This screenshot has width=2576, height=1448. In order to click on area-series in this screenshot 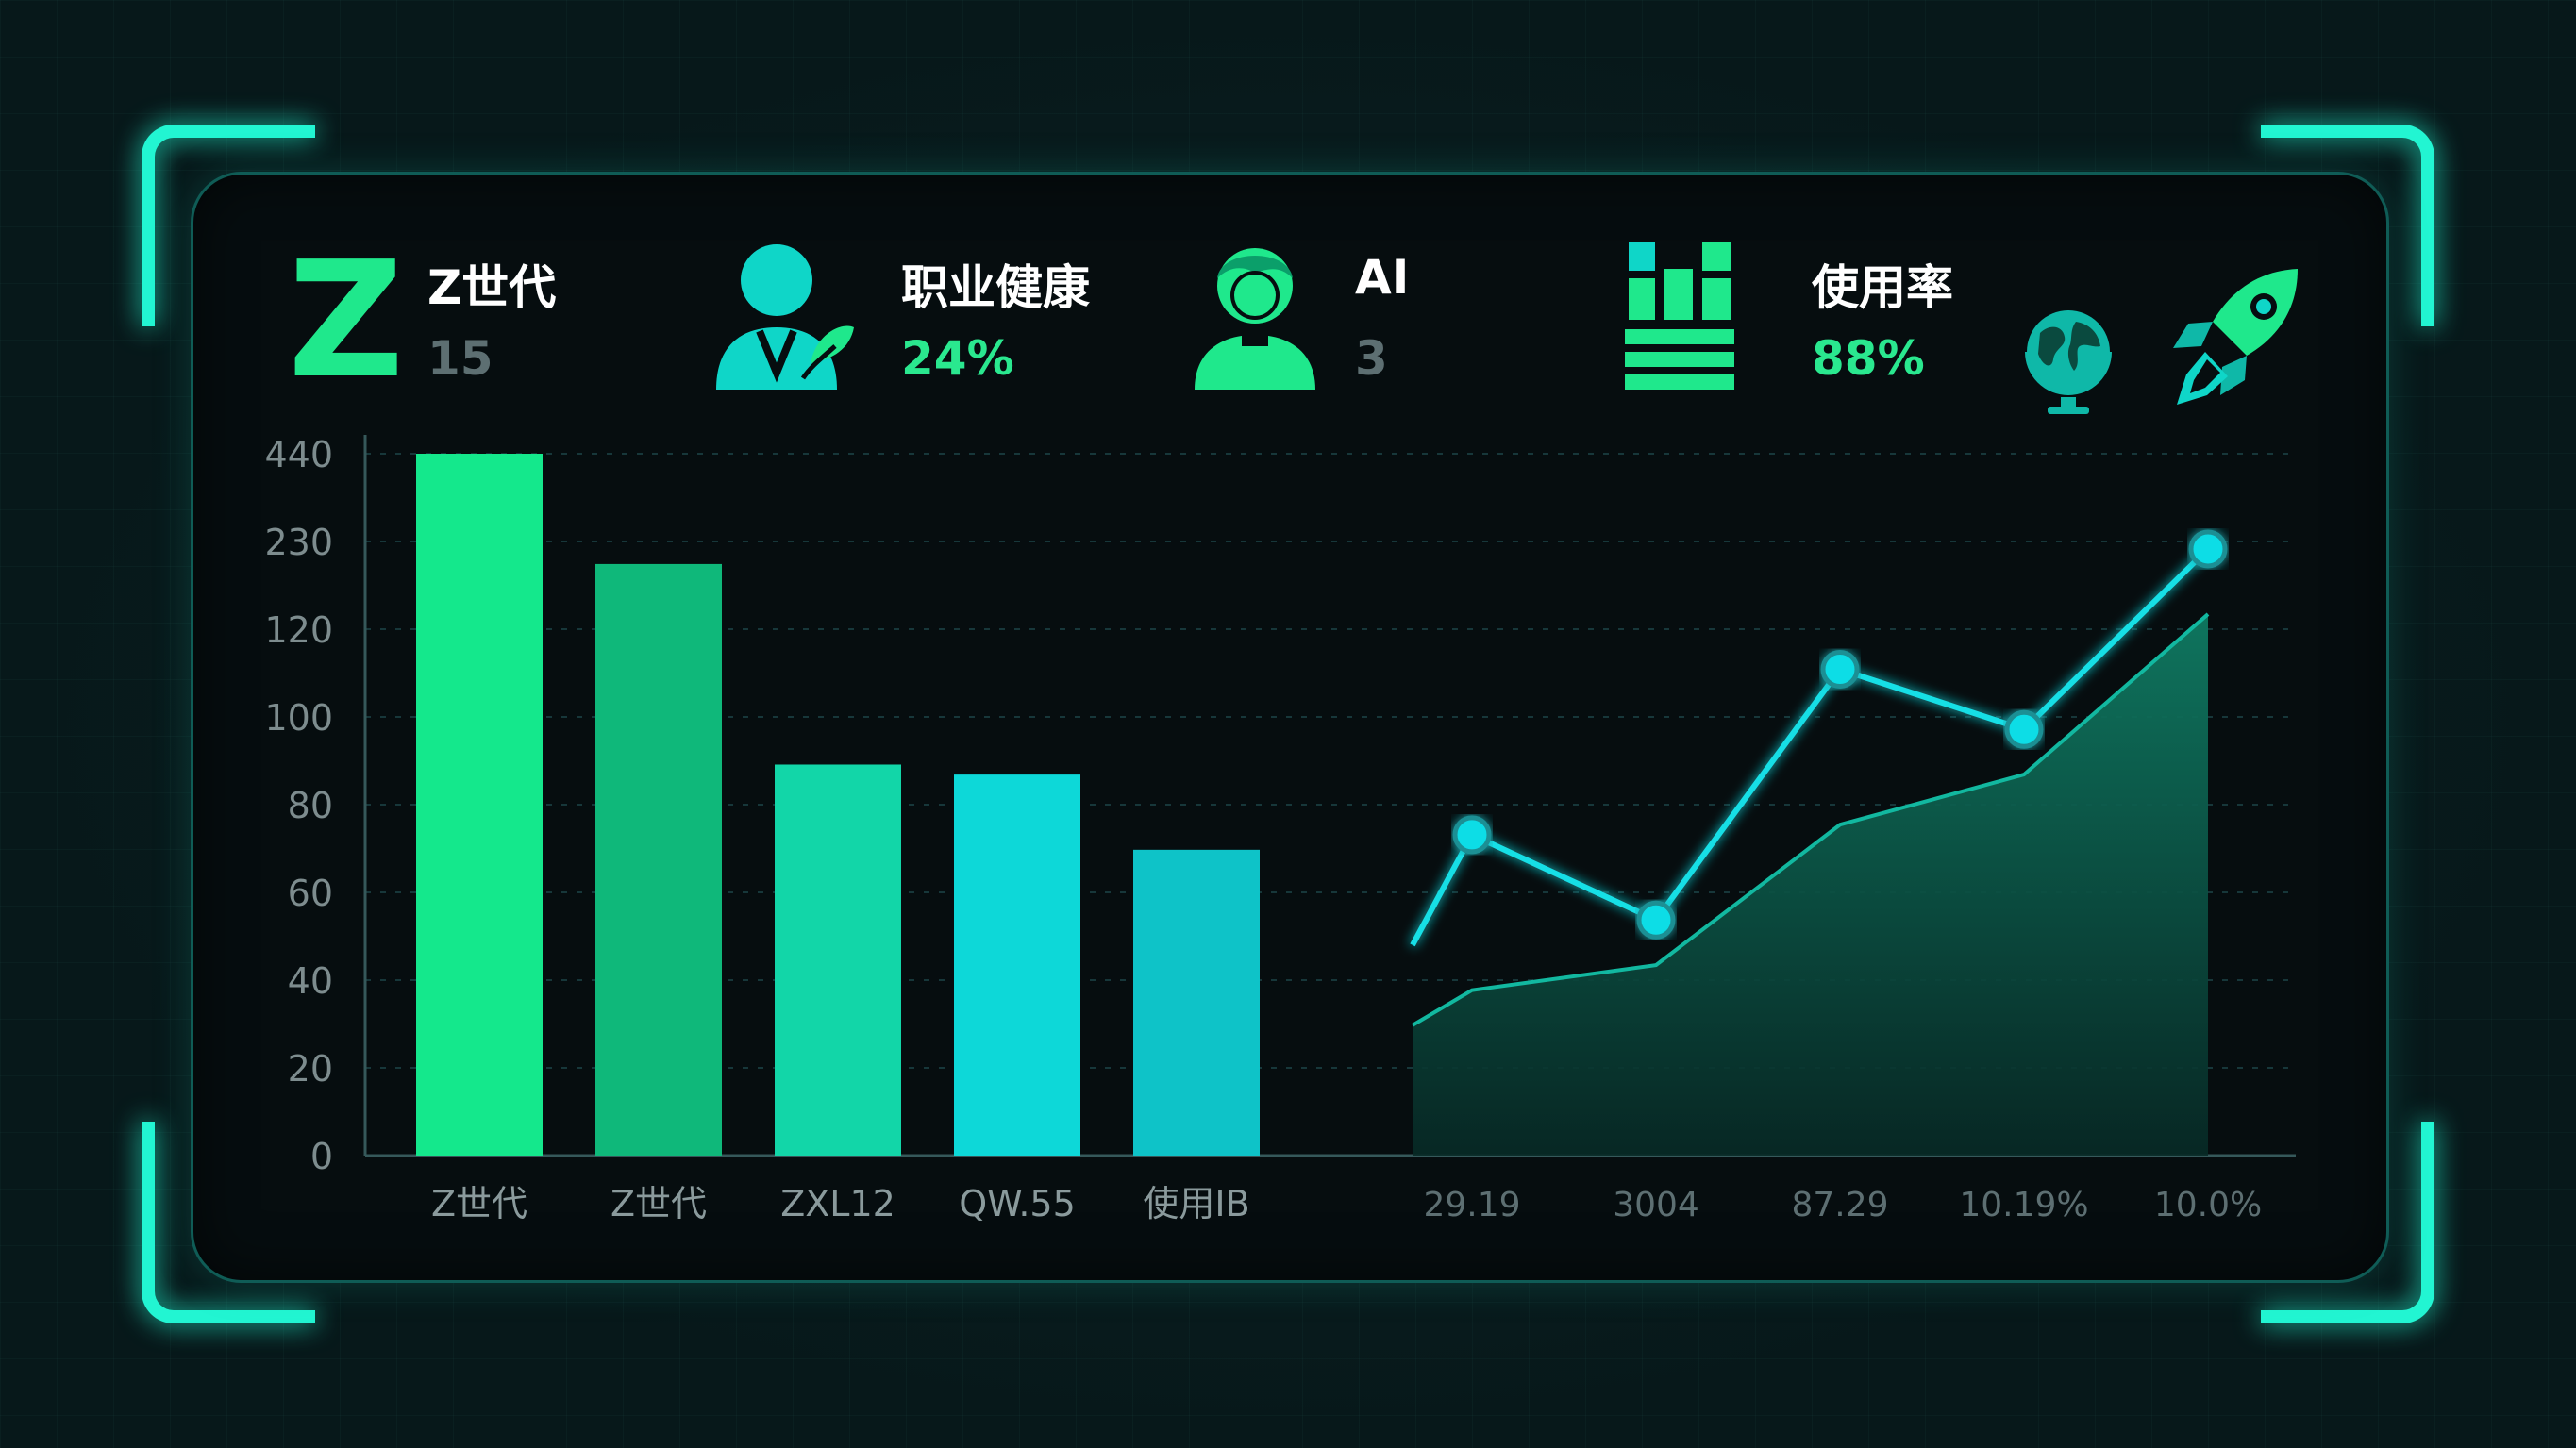, I will do `click(1810, 885)`.